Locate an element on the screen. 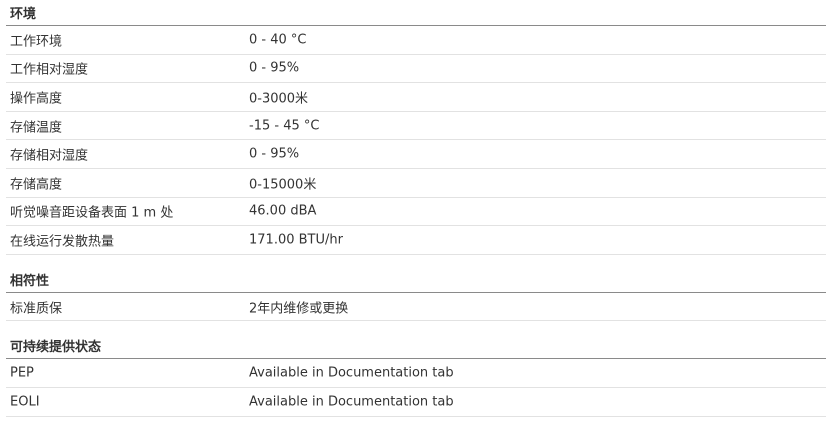 This screenshot has height=435, width=826. spec-row: 存储相对湿度 0 - 95% is located at coordinates (416, 154).